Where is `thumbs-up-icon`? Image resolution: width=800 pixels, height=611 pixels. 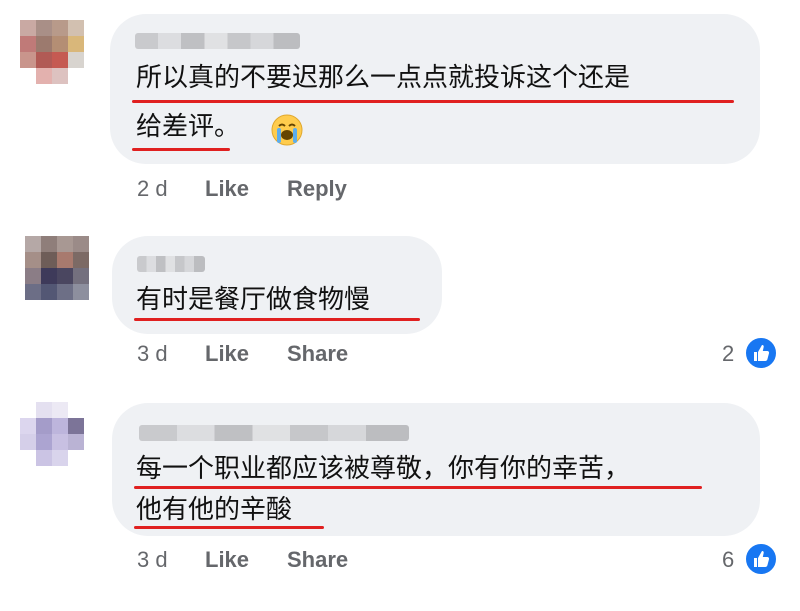 thumbs-up-icon is located at coordinates (761, 559).